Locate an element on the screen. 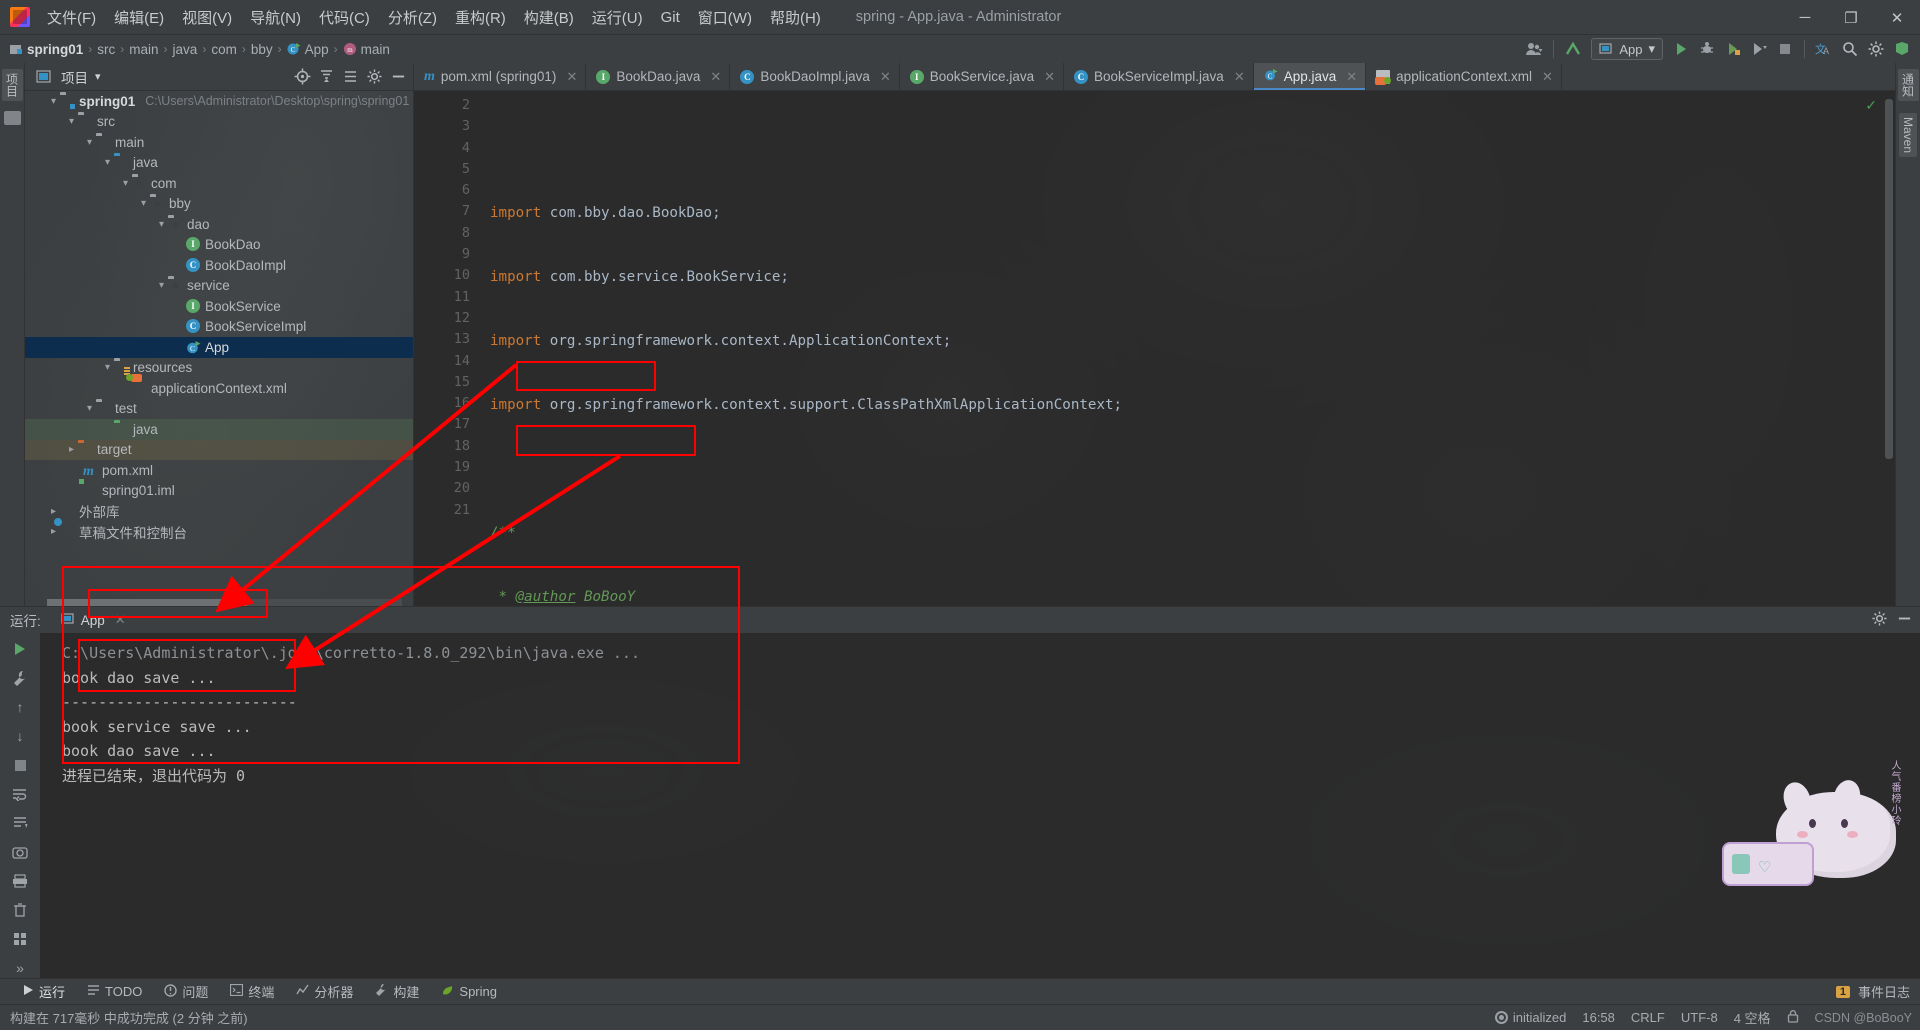  toolwindow-spring: Spring is located at coordinates (469, 992).